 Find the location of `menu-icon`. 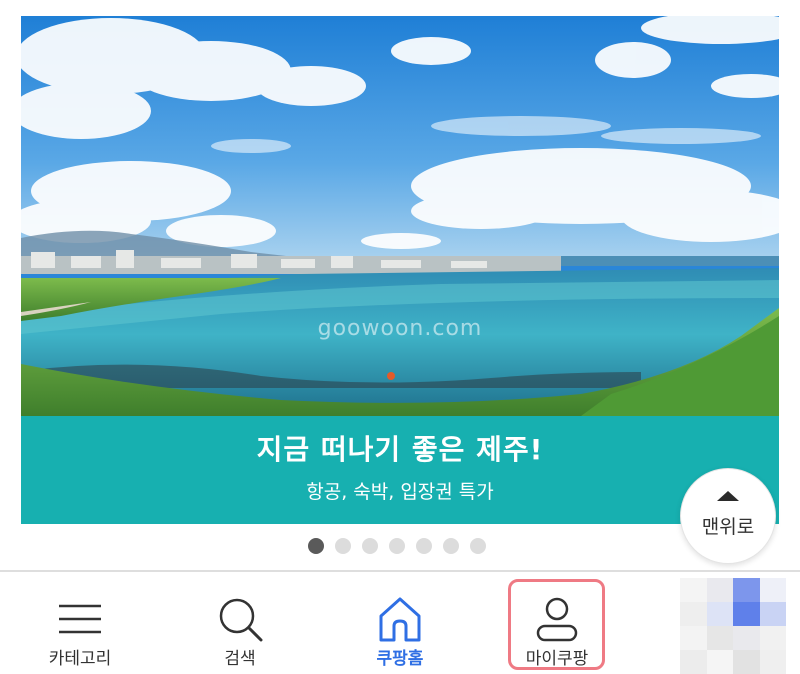

menu-icon is located at coordinates (80, 619).